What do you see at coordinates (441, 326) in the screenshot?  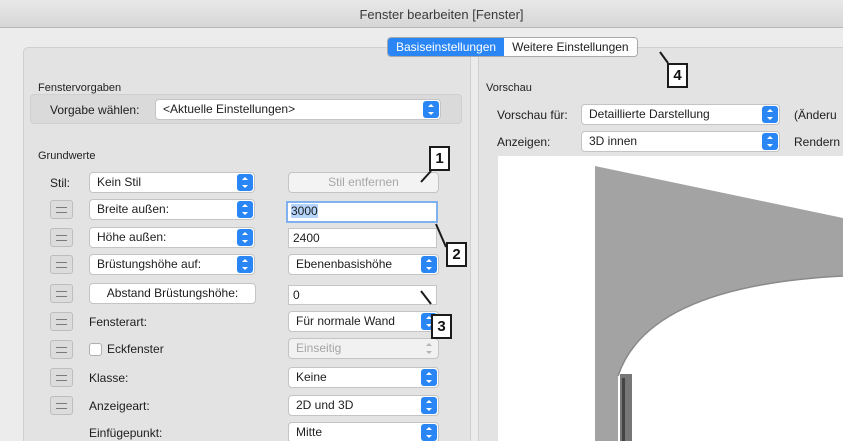 I see `callout-3: 3` at bounding box center [441, 326].